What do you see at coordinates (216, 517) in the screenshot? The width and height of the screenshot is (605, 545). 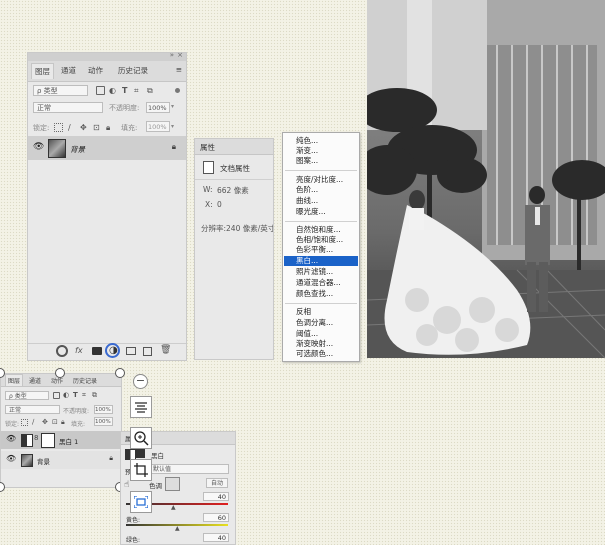 I see `yellow-value: 60` at bounding box center [216, 517].